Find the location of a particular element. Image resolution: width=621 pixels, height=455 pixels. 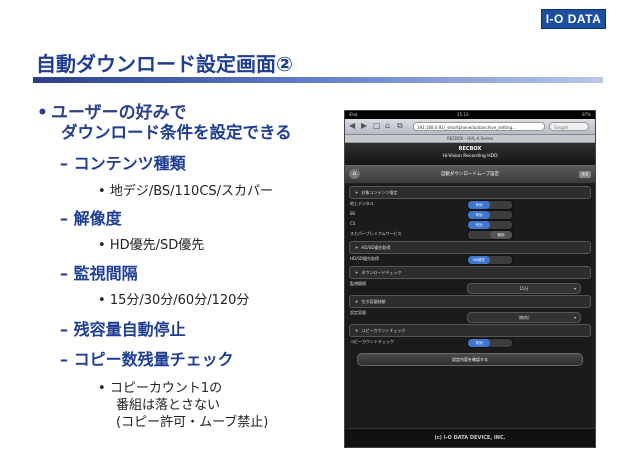

section-label: 空き容量制御 is located at coordinates (373, 301).